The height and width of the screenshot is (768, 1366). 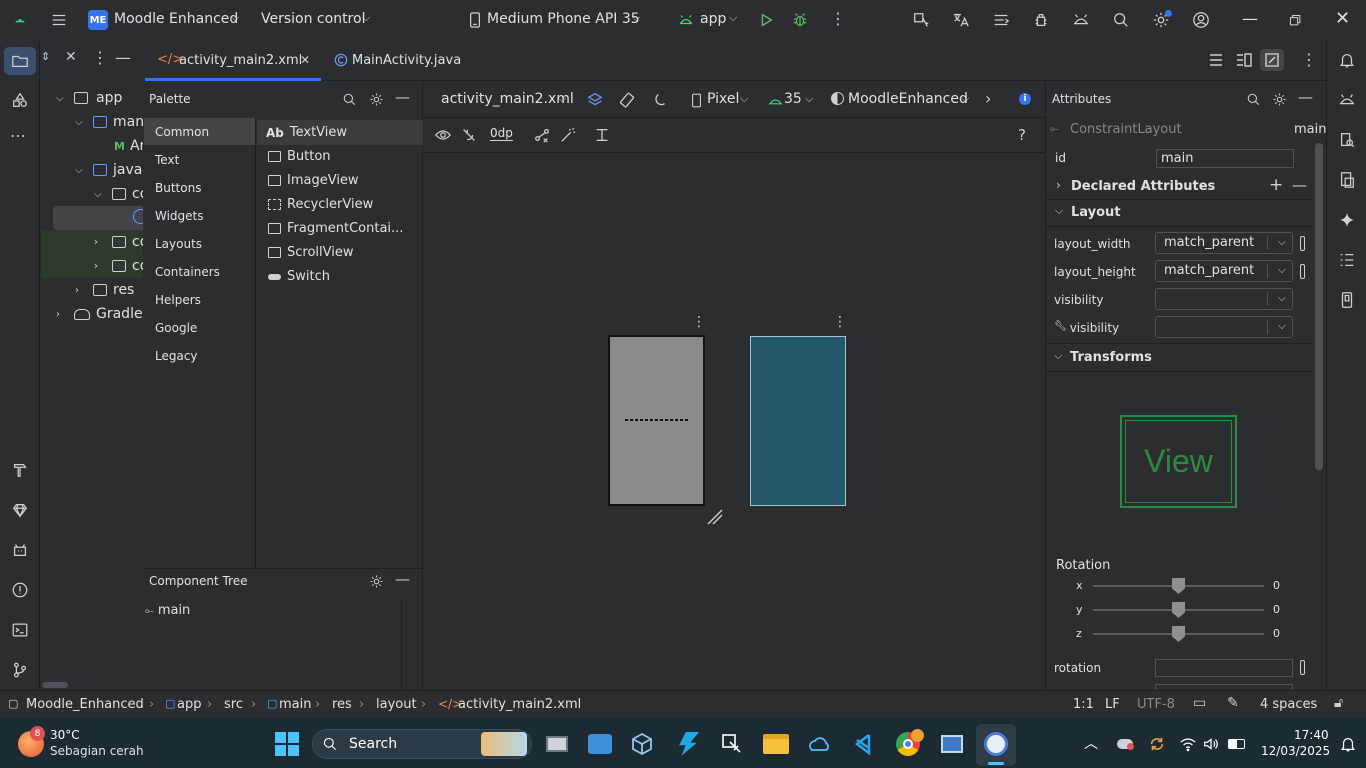 I want to click on gem-icon, so click(x=20, y=510).